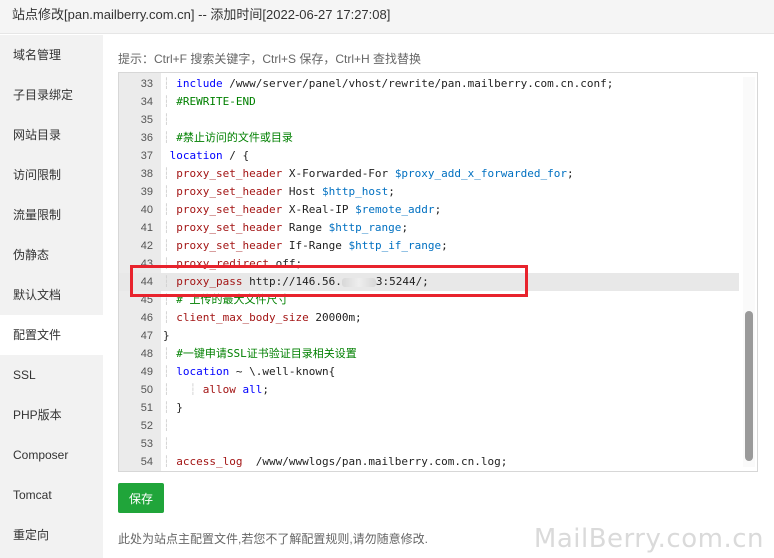 This screenshot has width=774, height=558. What do you see at coordinates (329, 281) in the screenshot?
I see `highlight-annotation-box` at bounding box center [329, 281].